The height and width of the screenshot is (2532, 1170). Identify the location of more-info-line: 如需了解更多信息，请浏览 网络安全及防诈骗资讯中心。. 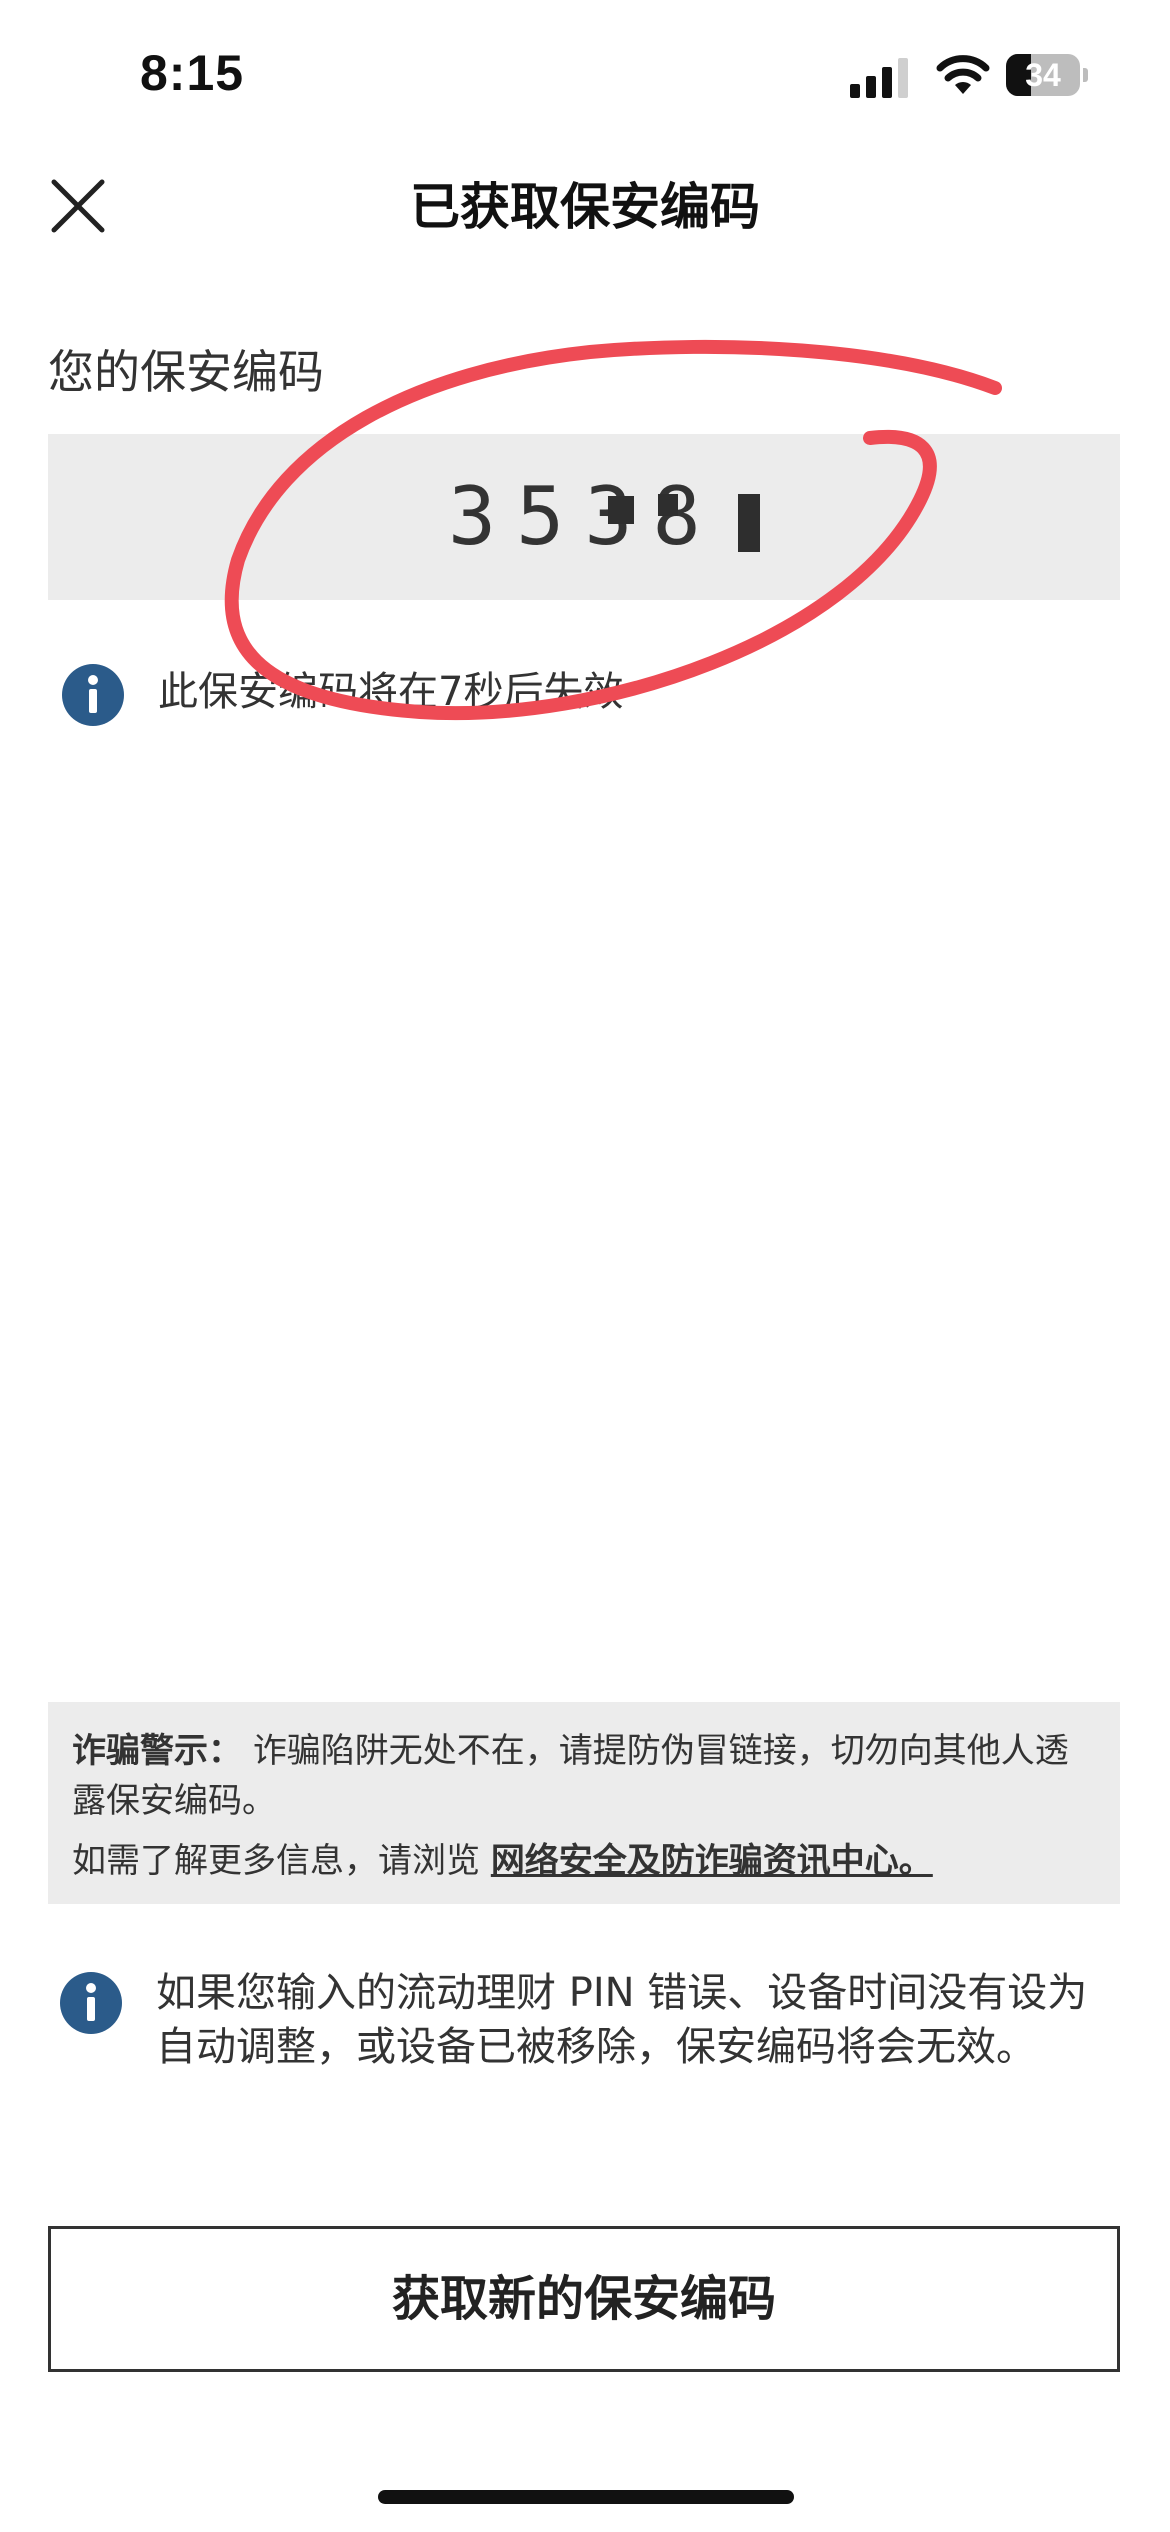
(587, 1861).